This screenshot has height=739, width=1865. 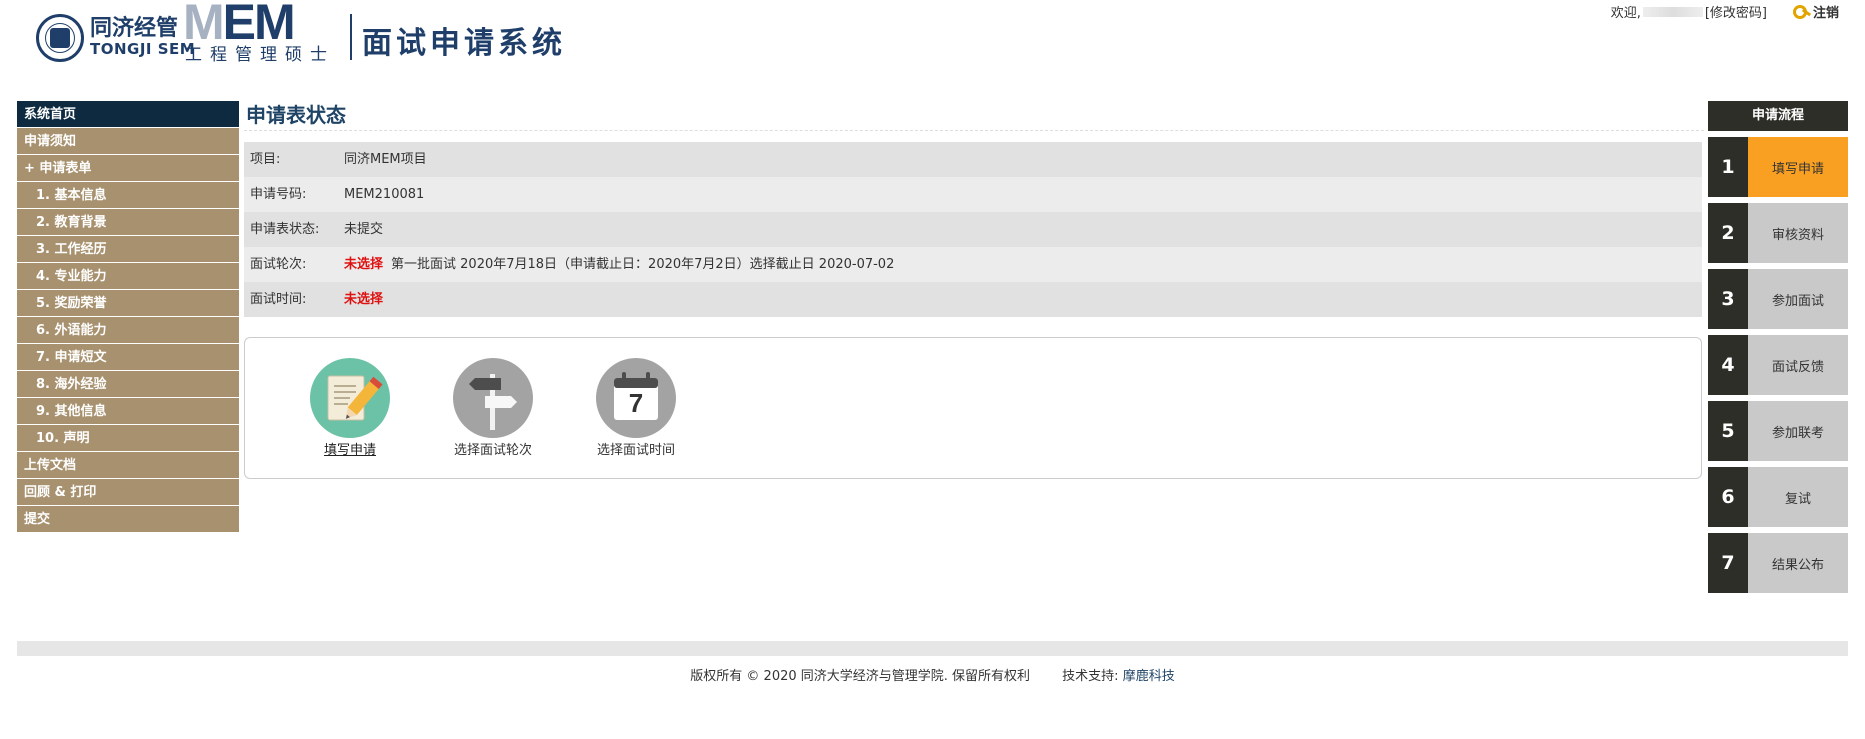 What do you see at coordinates (1728, 299) in the screenshot?
I see `flow-step-number: 3` at bounding box center [1728, 299].